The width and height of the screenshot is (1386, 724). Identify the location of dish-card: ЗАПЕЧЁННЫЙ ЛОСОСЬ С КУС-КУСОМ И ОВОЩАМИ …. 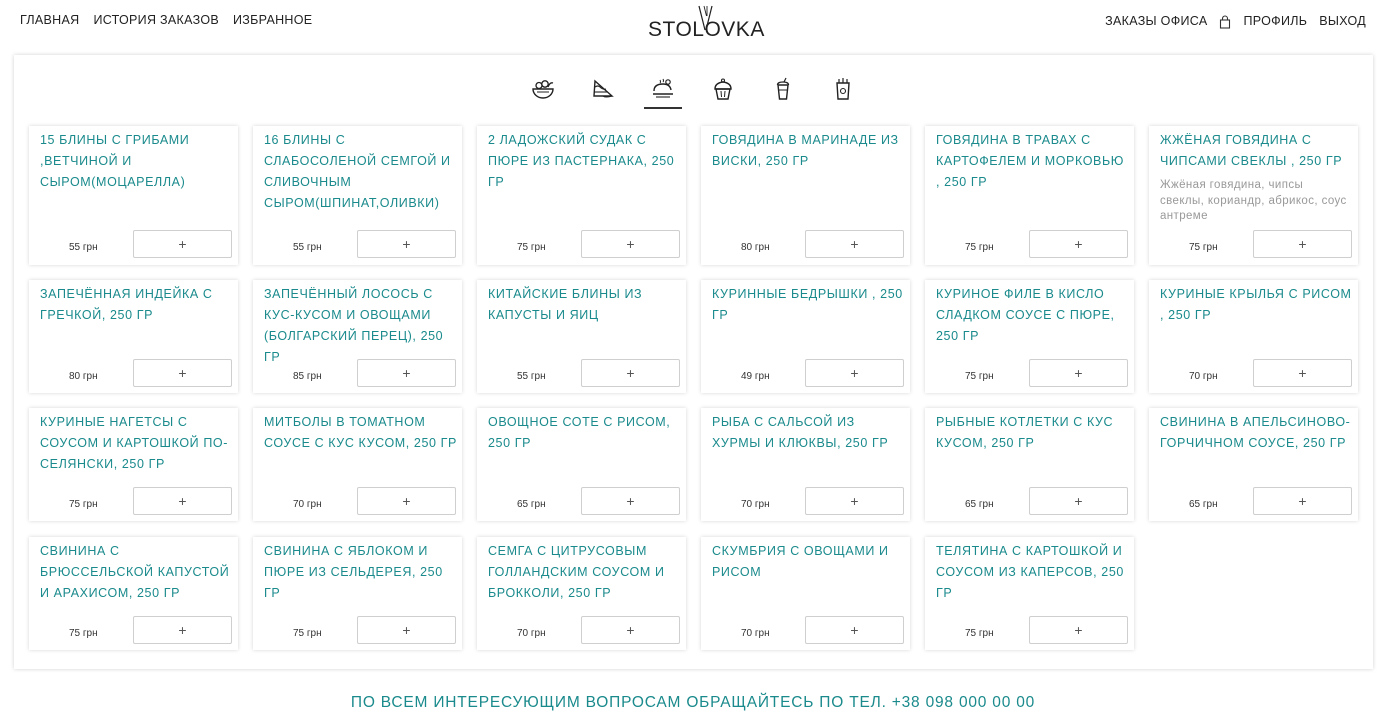
(357, 336).